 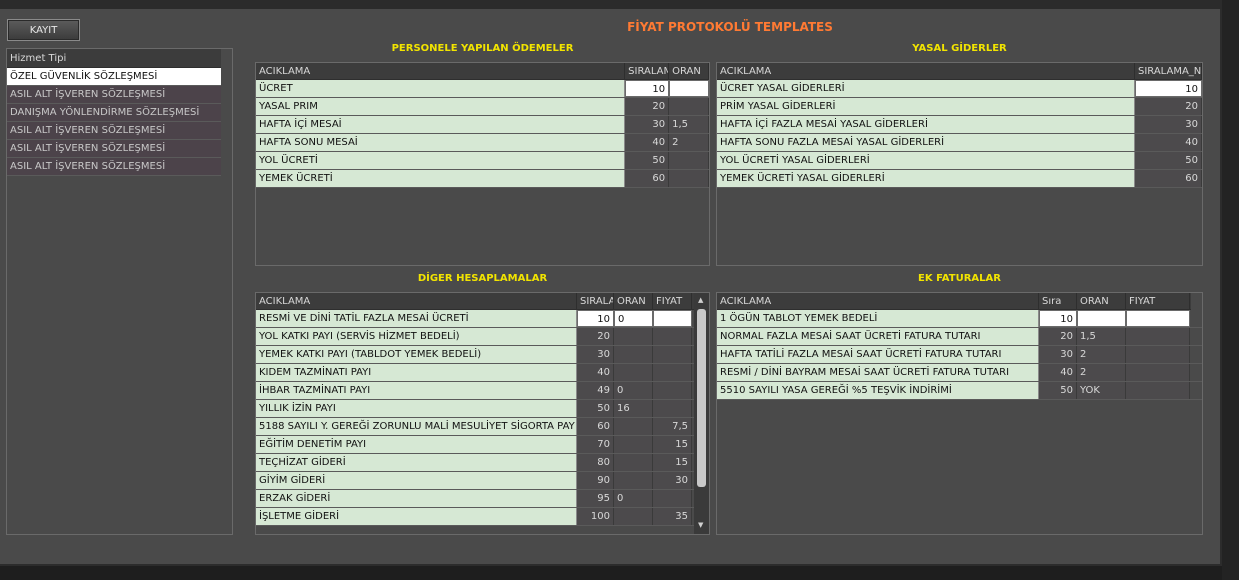 What do you see at coordinates (441, 88) in the screenshot?
I see `cell-aciklama: ÜCRET` at bounding box center [441, 88].